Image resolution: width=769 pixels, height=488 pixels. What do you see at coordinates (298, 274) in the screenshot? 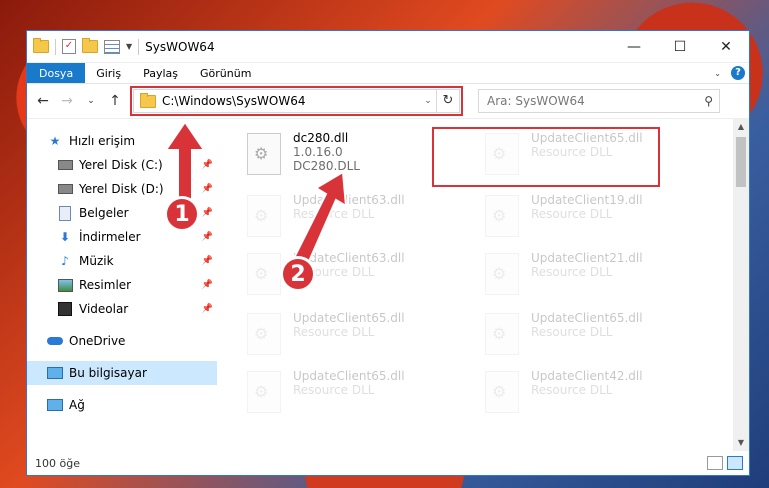
I see `callout-badge: 2` at bounding box center [298, 274].